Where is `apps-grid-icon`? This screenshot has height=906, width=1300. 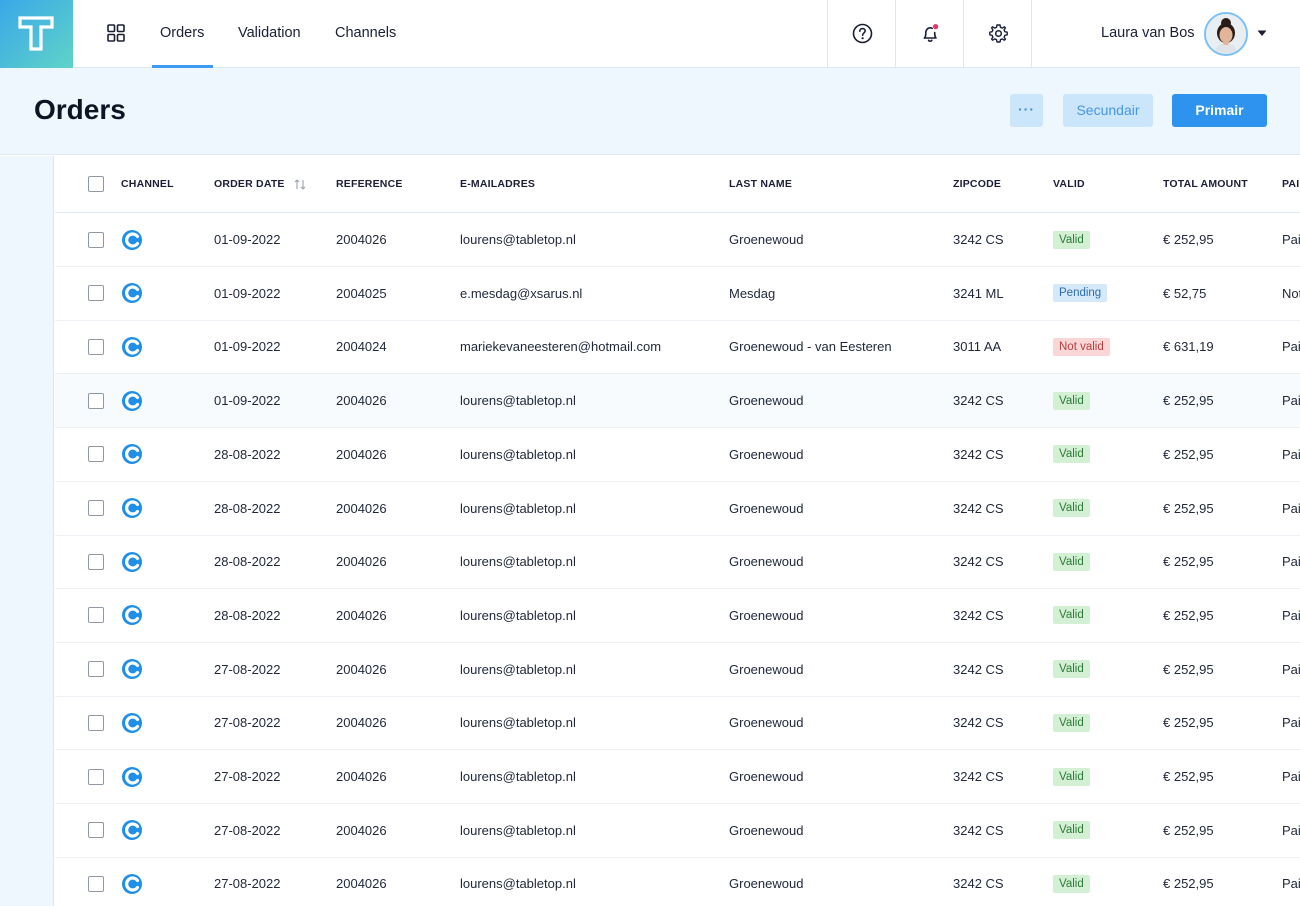 apps-grid-icon is located at coordinates (116, 33).